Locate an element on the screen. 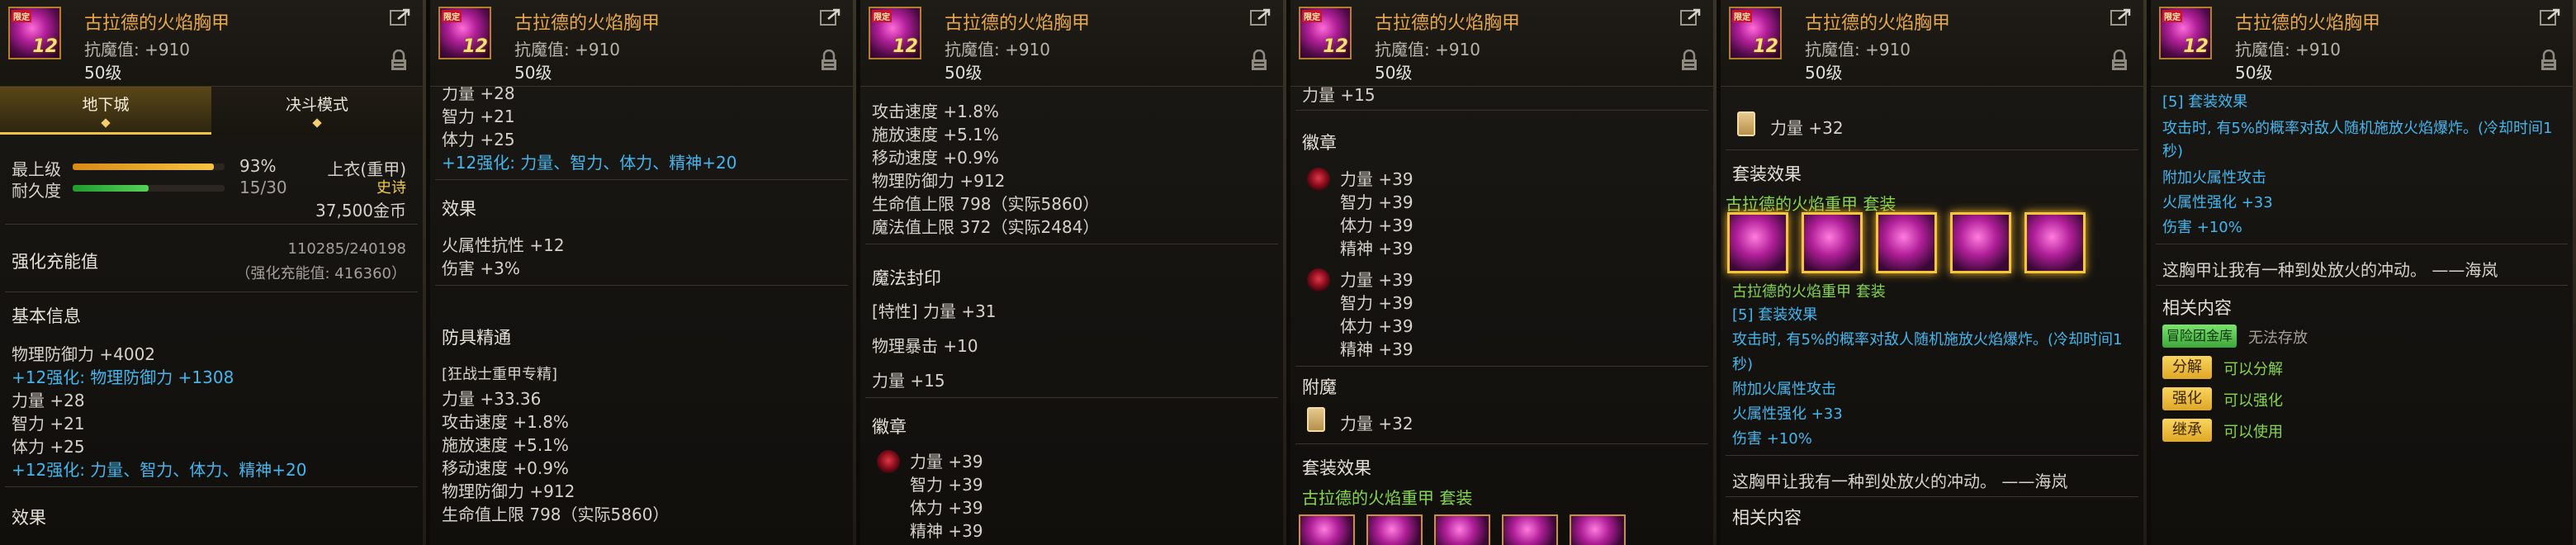 This screenshot has width=2576, height=545. mastery-line: [狂战士重甲专精] is located at coordinates (500, 374).